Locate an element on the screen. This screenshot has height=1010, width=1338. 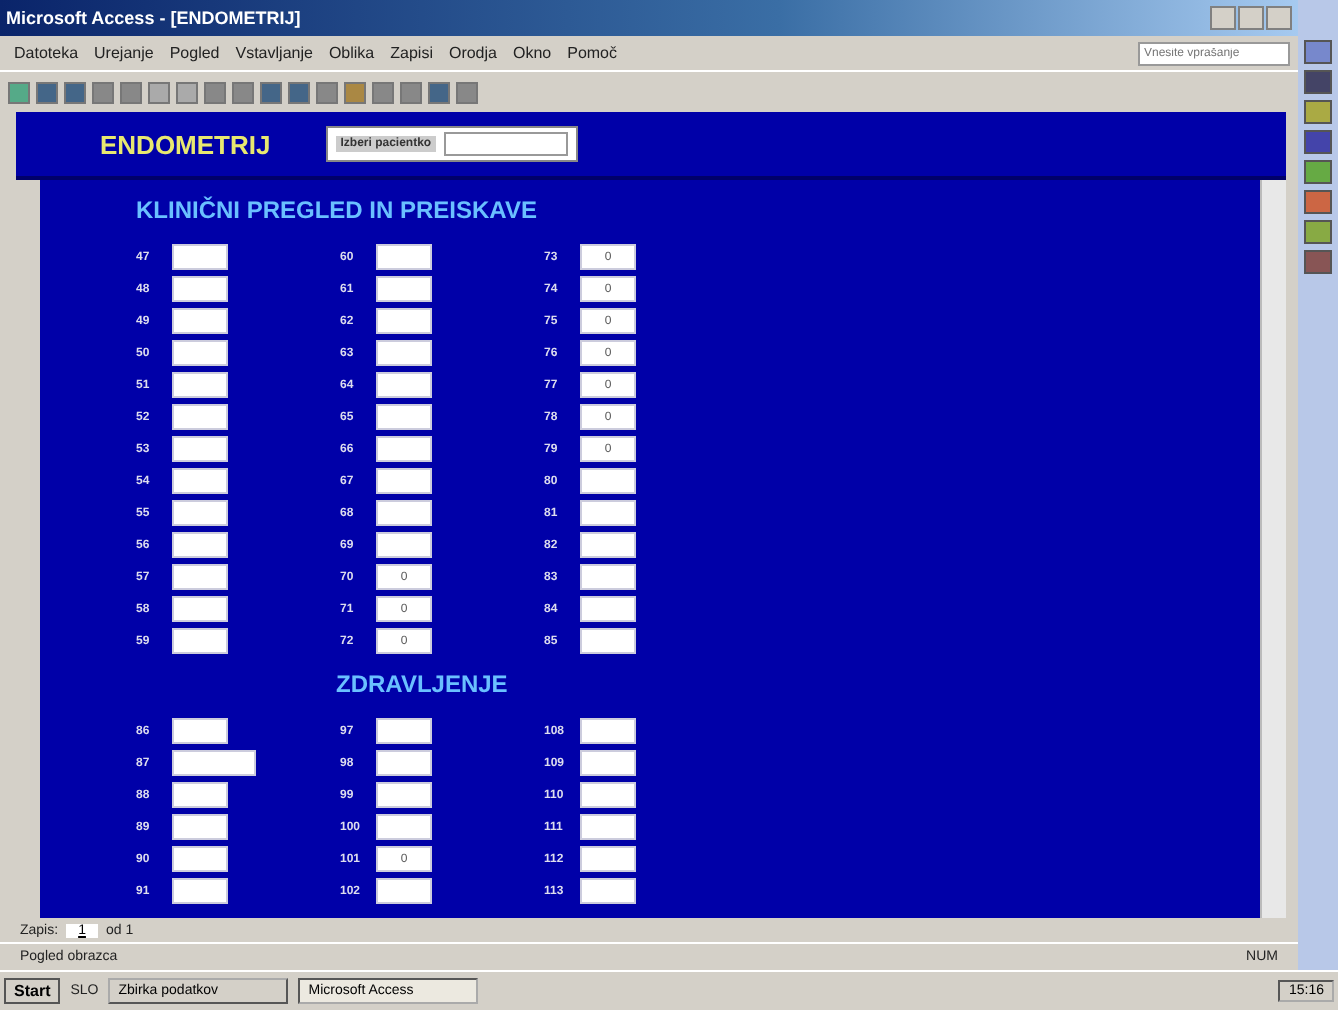
menu-item: Vstavljanje is located at coordinates (274, 53).